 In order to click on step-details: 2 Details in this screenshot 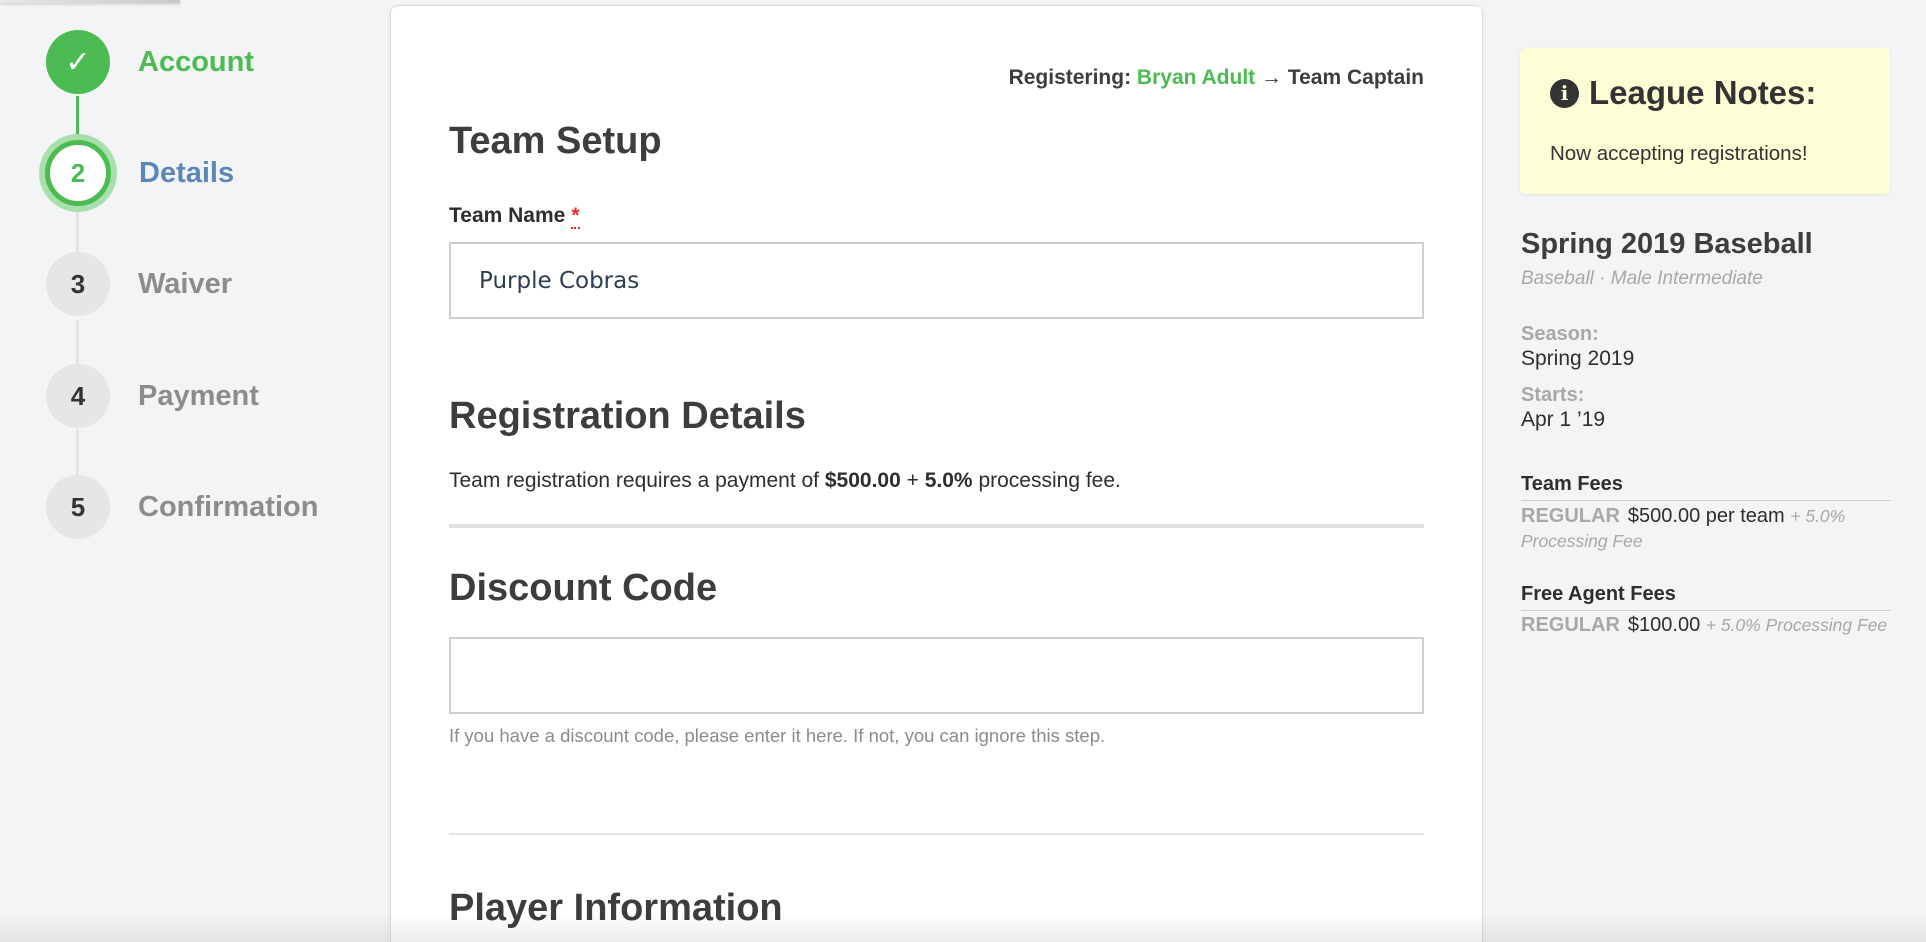, I will do `click(140, 173)`.